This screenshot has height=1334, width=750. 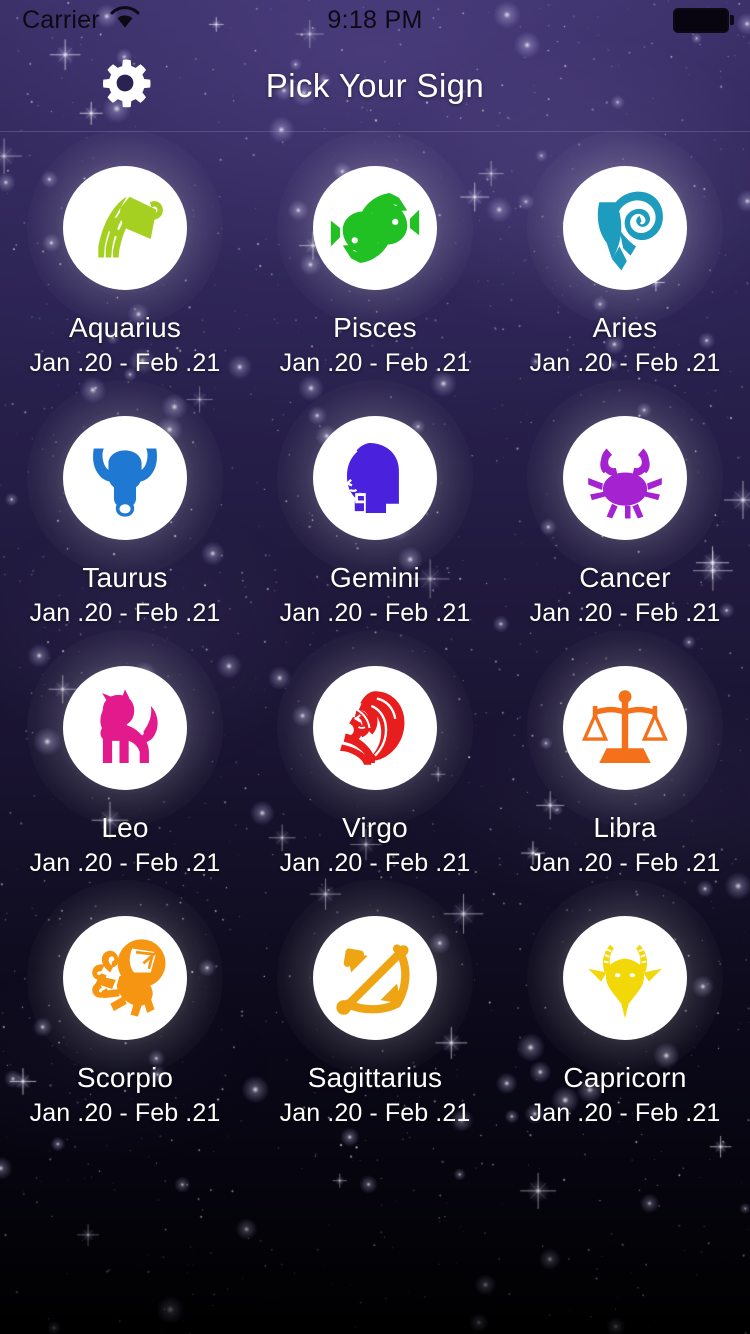 I want to click on sign-name: Virgo, so click(x=375, y=827).